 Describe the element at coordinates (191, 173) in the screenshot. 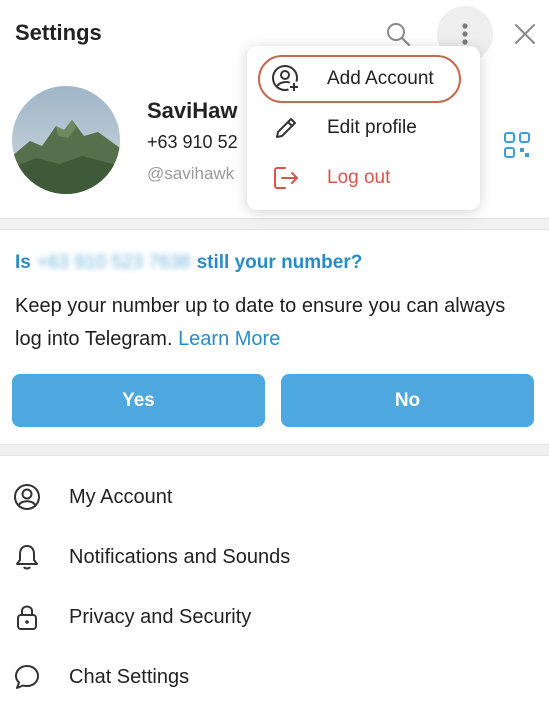

I see `profile-username: @savihawk` at that location.